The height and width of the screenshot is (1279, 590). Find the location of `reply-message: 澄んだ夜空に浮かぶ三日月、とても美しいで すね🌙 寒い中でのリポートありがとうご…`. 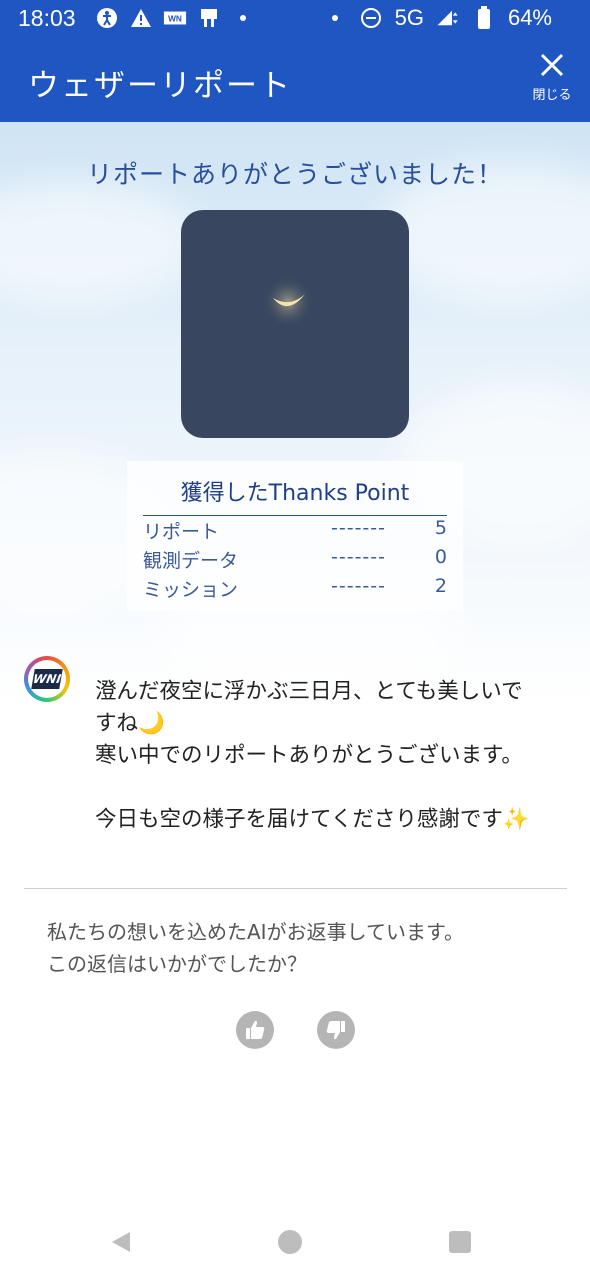

reply-message: 澄んだ夜空に浮かぶ三日月、とても美しいで すね🌙 寒い中でのリポートありがとうご… is located at coordinates (332, 756).